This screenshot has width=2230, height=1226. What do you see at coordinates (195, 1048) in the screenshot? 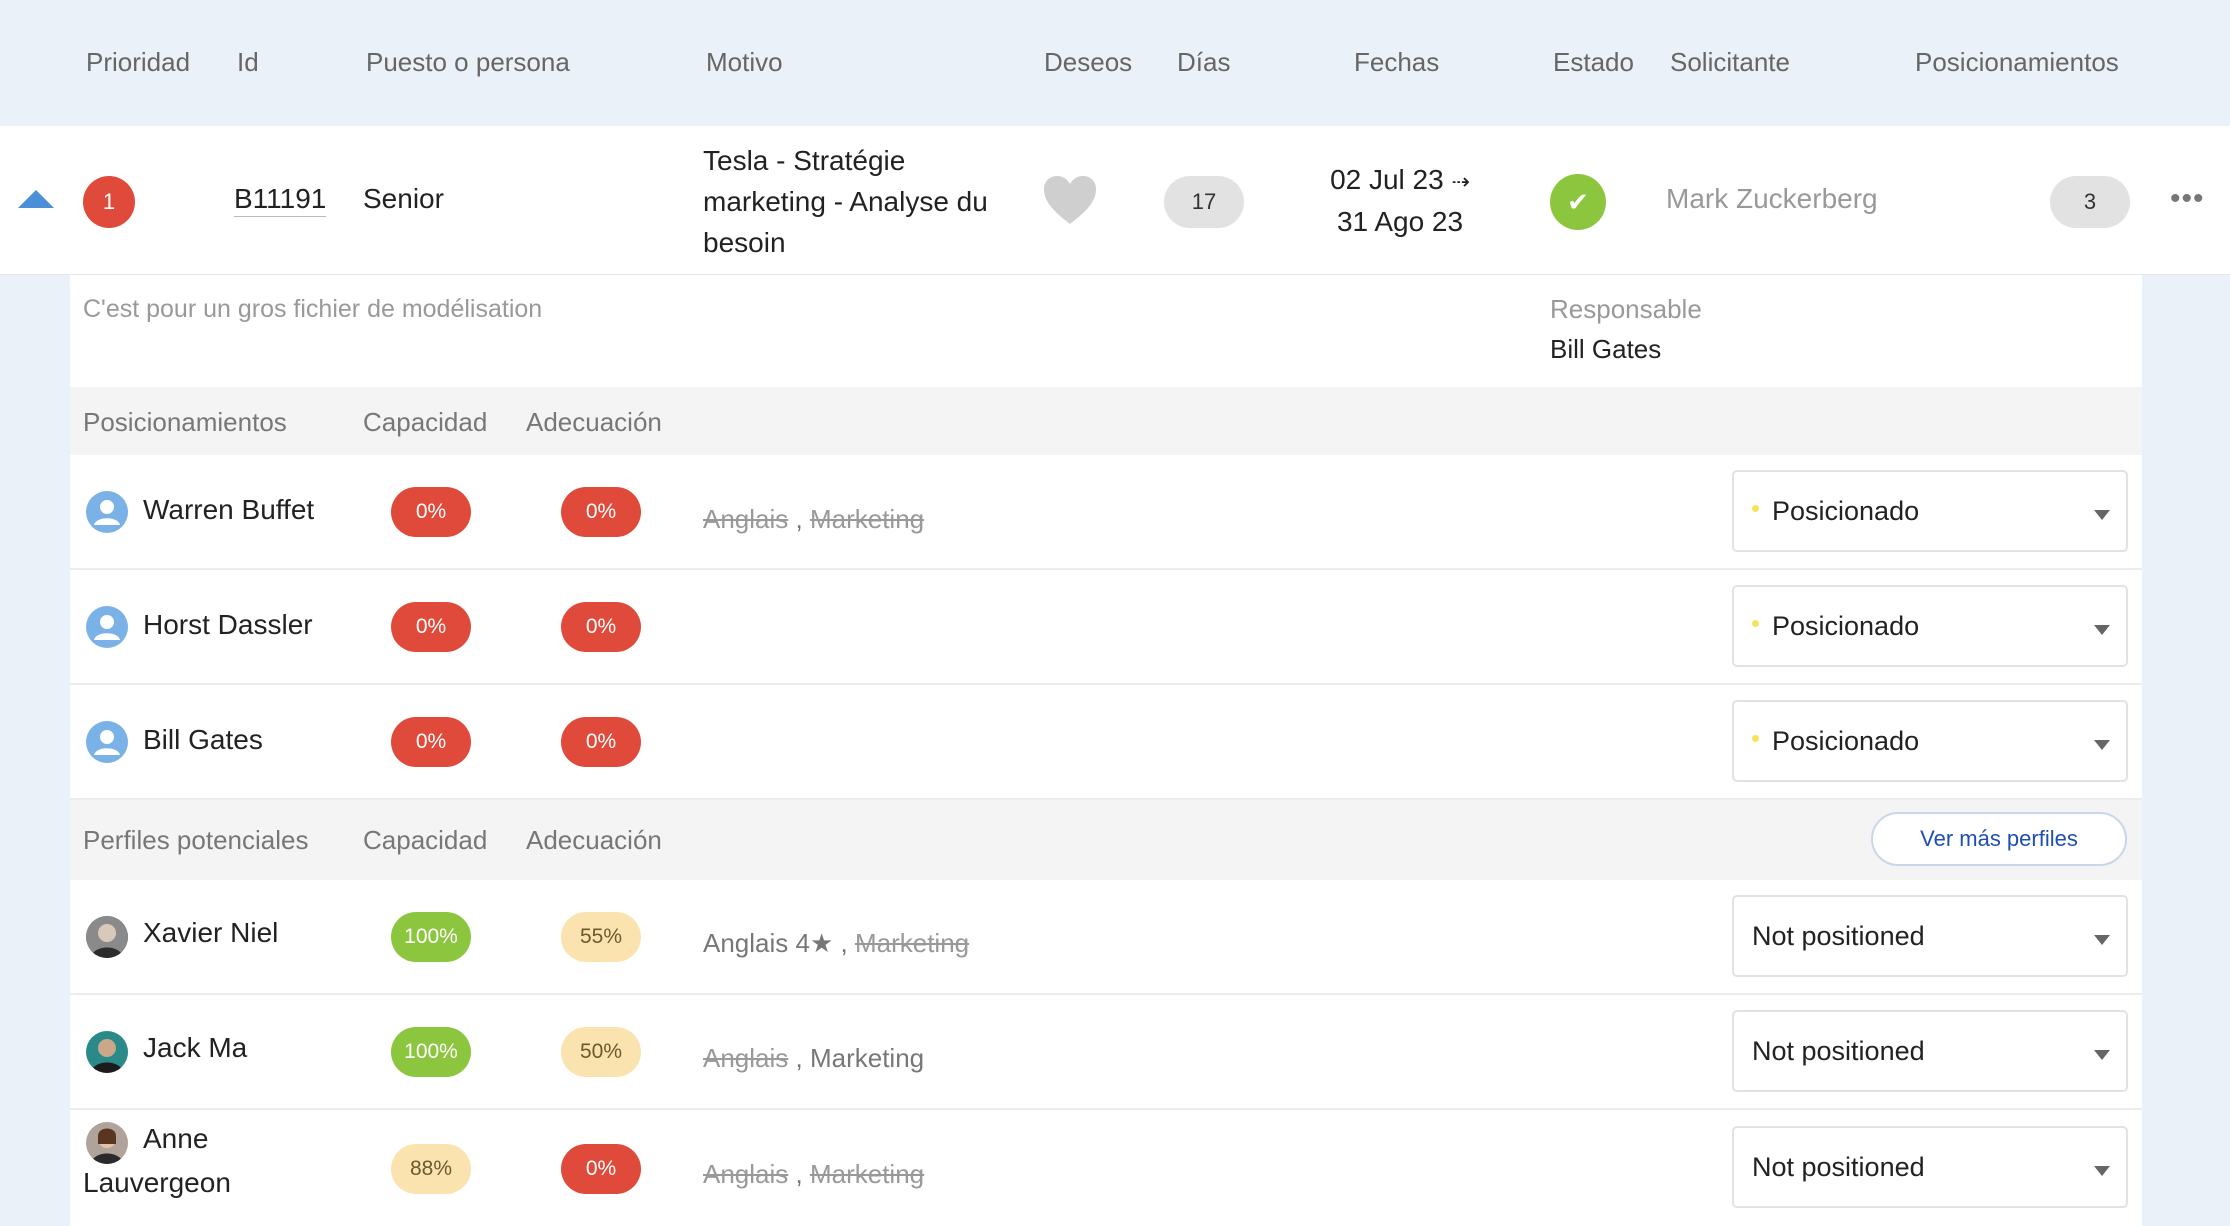
I see `person-name: Jack Ma` at bounding box center [195, 1048].